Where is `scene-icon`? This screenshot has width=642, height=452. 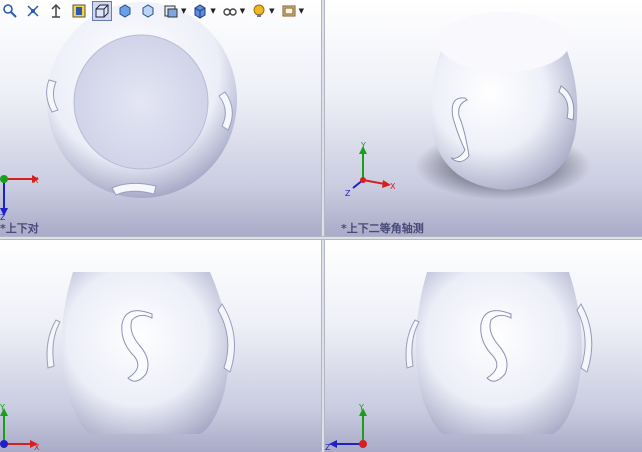
scene-icon is located at coordinates (289, 11).